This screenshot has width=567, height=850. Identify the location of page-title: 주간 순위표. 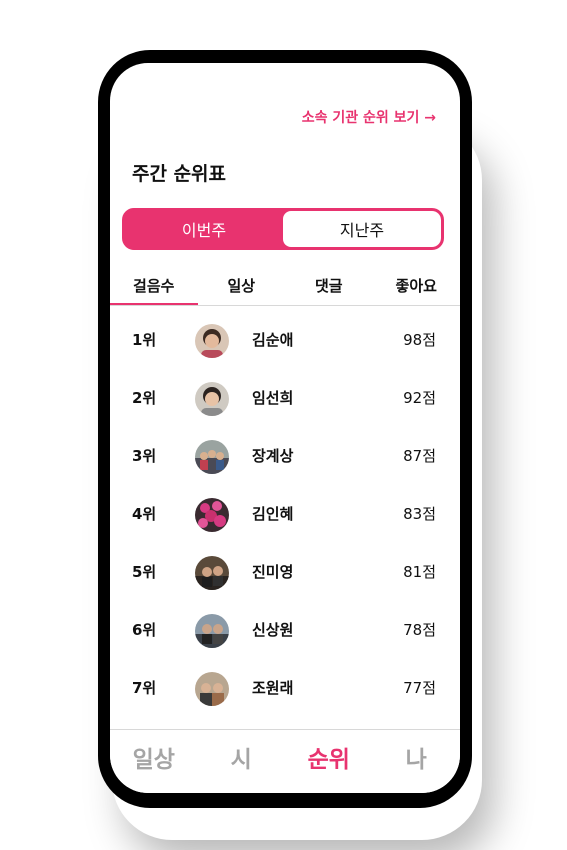
(179, 174).